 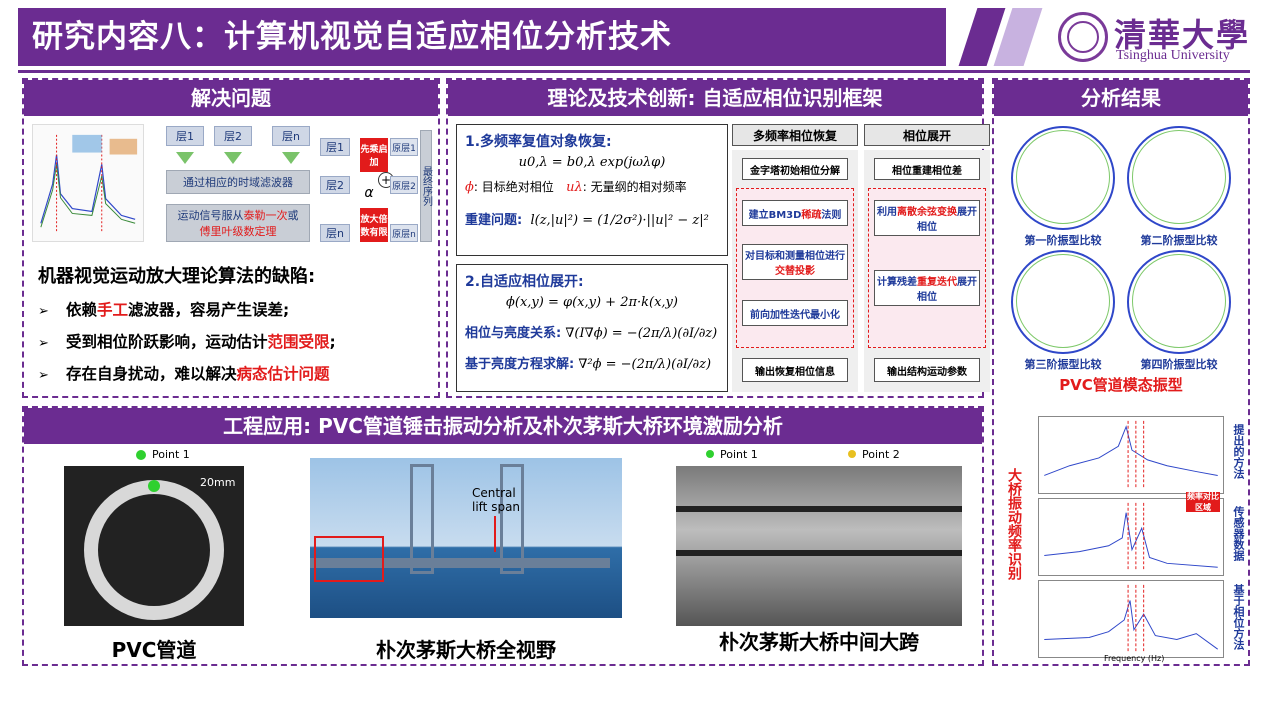 What do you see at coordinates (177, 276) in the screenshot?
I see `defect-title: 机器视觉运动放大理论算法的缺陷:` at bounding box center [177, 276].